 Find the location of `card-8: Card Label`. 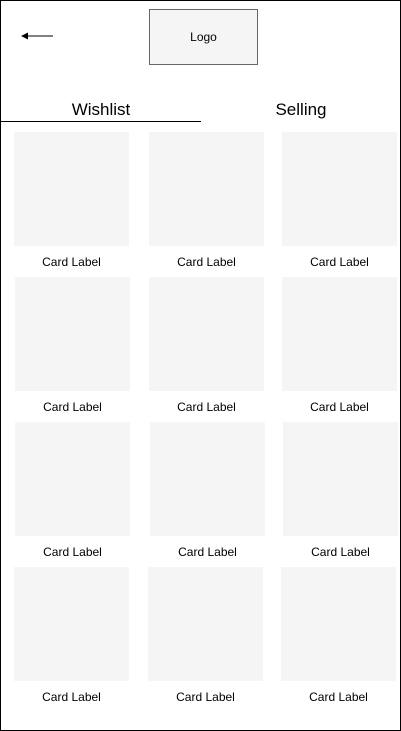

card-8: Card Label is located at coordinates (207, 490).